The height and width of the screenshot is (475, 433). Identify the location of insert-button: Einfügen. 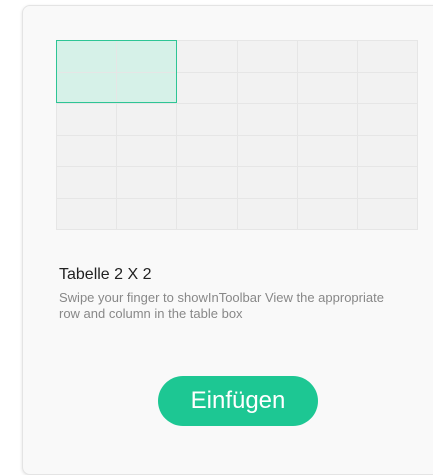
(238, 401).